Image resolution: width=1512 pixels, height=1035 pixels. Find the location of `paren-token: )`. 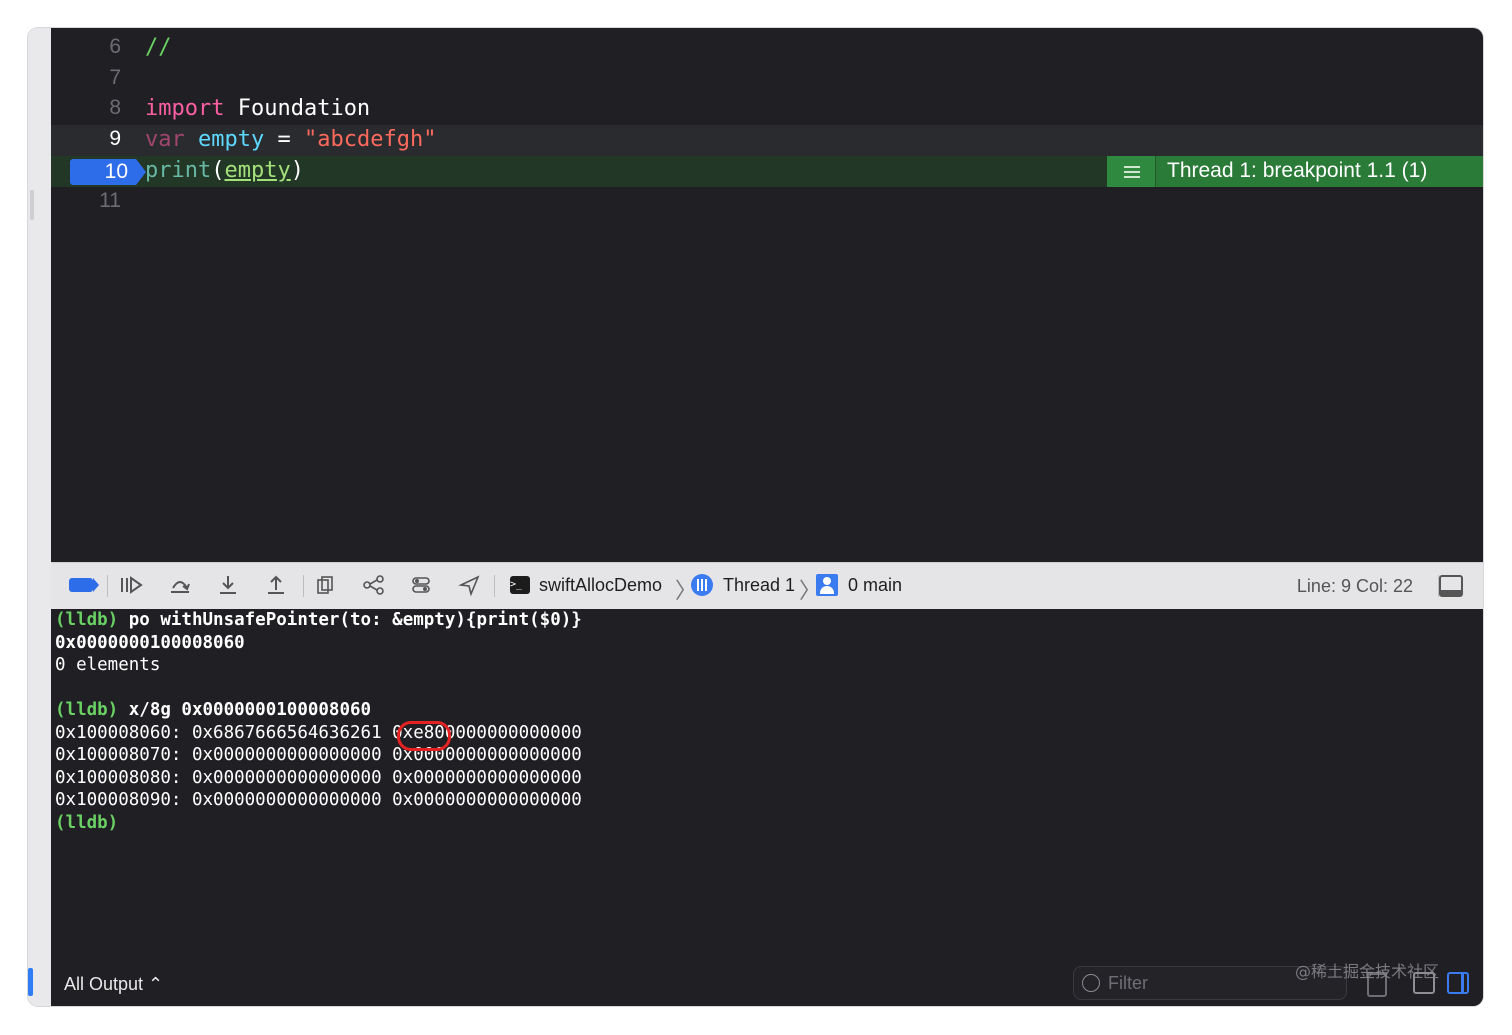

paren-token: ) is located at coordinates (297, 170).